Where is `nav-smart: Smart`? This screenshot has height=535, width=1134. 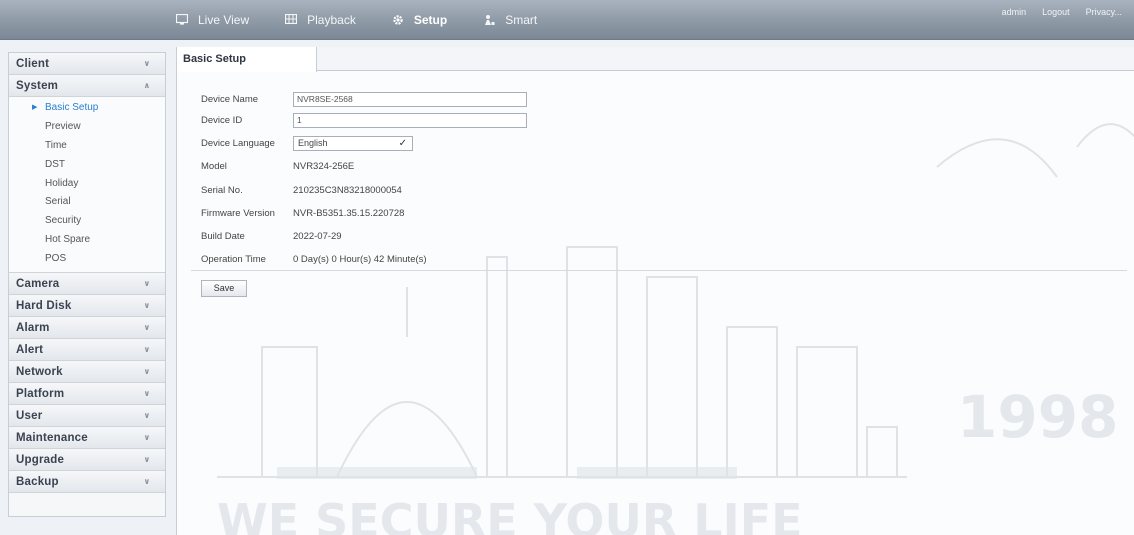 nav-smart: Smart is located at coordinates (510, 20).